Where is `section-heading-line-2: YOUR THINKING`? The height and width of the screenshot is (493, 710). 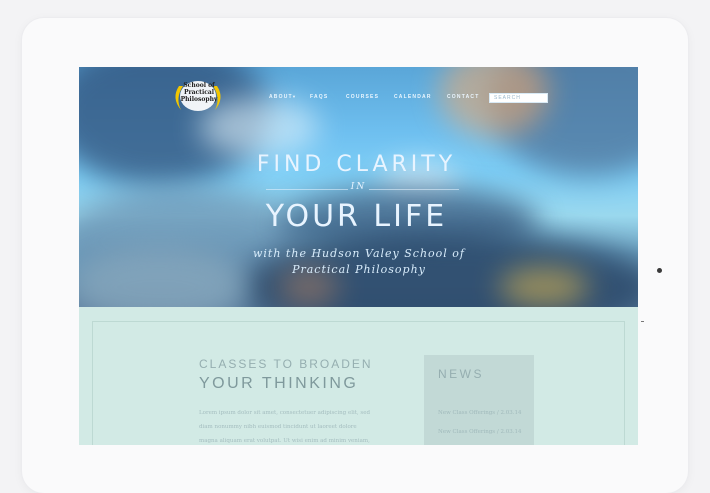 section-heading-line-2: YOUR THINKING is located at coordinates (279, 383).